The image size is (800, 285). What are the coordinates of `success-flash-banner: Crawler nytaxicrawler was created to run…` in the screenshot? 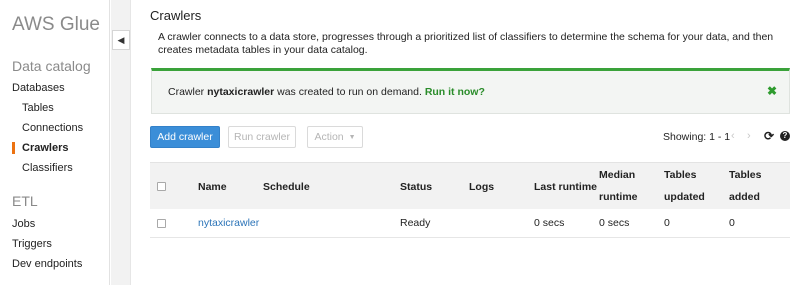 It's located at (470, 91).